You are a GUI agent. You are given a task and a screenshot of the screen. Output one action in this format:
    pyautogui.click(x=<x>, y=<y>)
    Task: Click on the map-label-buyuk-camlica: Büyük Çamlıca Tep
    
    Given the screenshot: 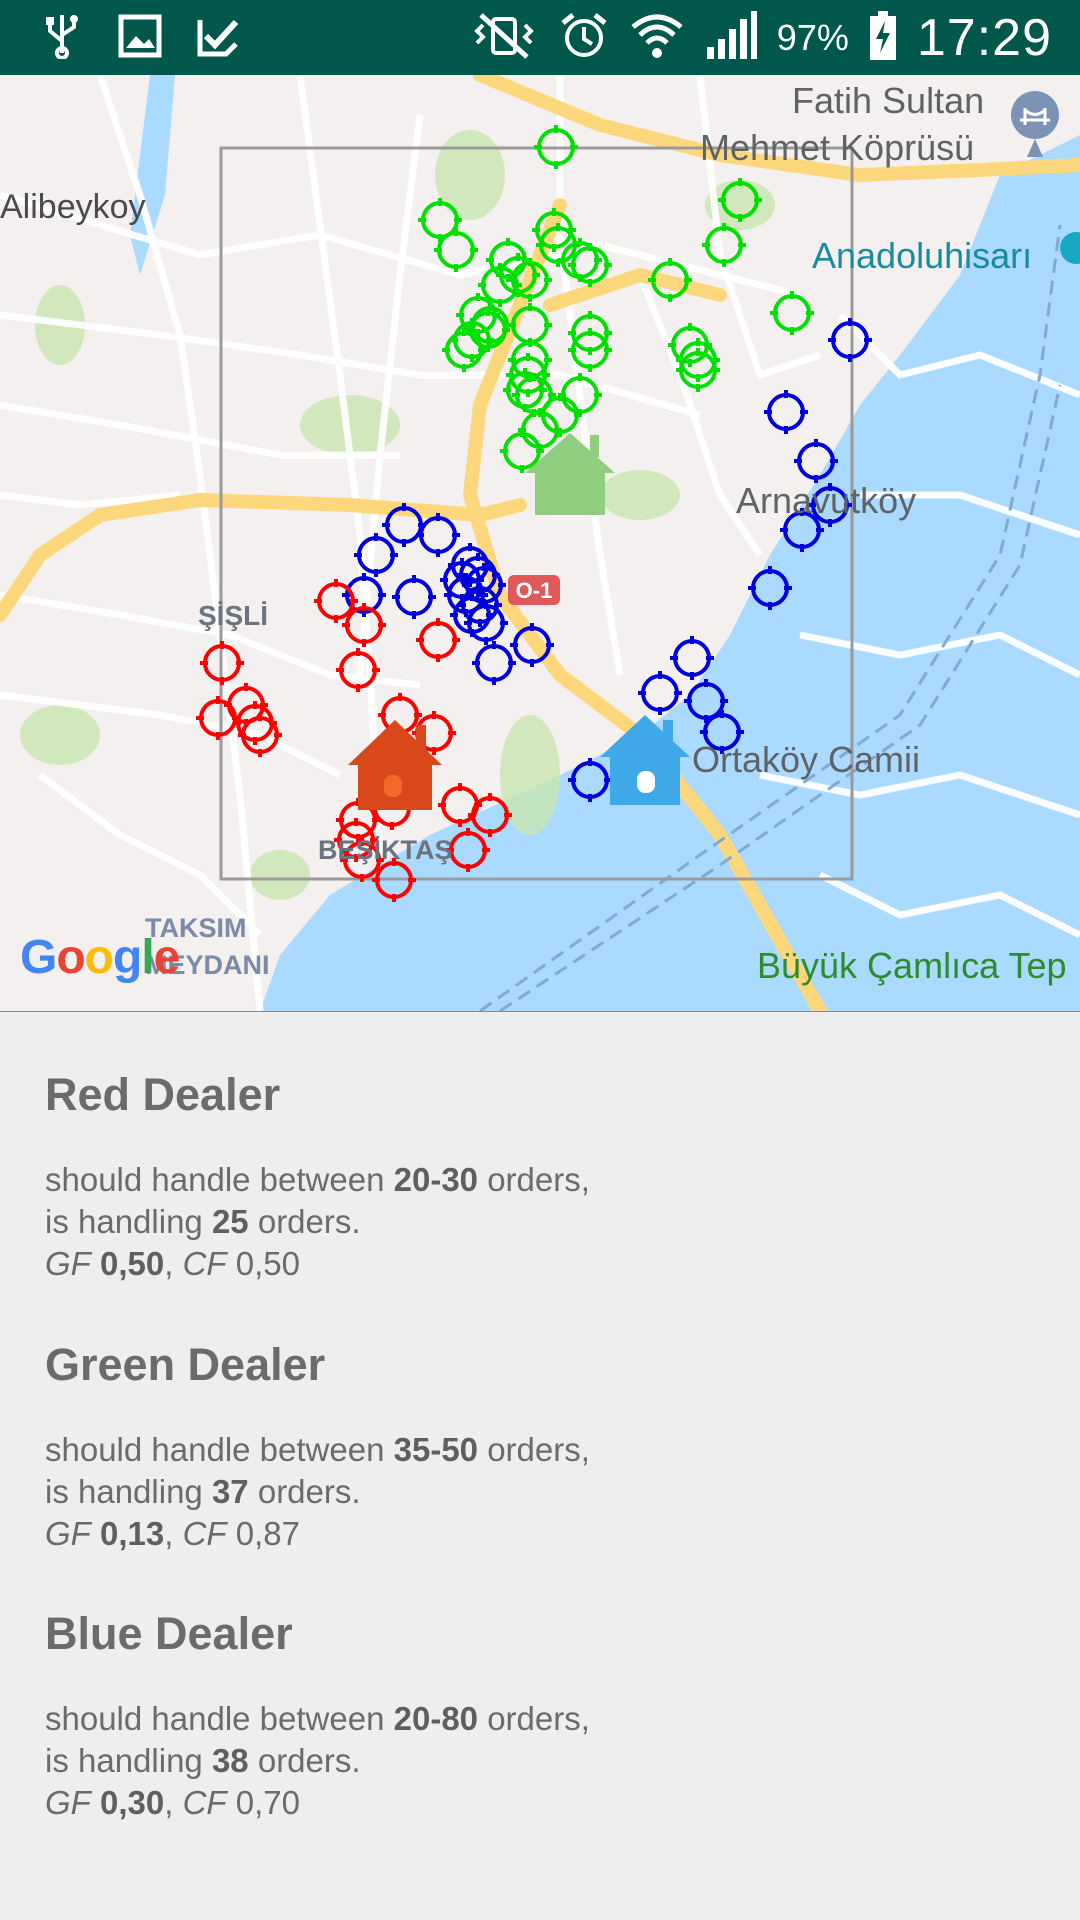 What is the action you would take?
    pyautogui.click(x=912, y=965)
    